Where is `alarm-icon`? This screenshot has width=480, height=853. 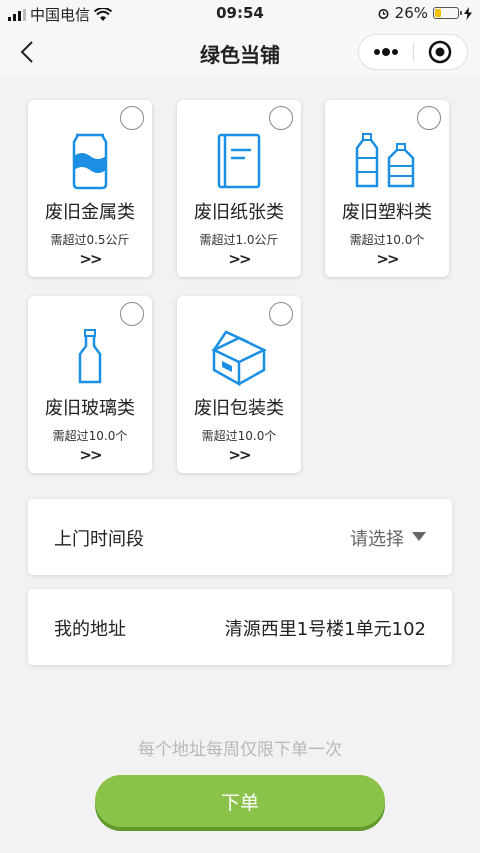 alarm-icon is located at coordinates (383, 13).